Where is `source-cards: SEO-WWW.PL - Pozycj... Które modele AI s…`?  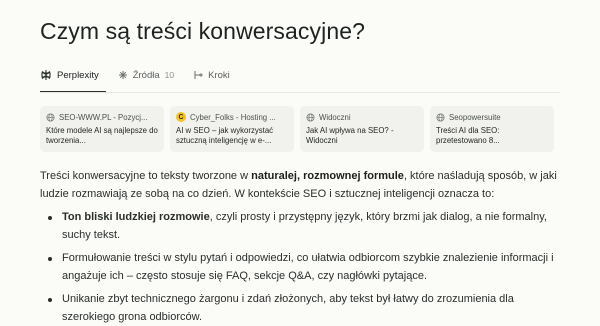
source-cards: SEO-WWW.PL - Pozycj... Które modele AI s… is located at coordinates (300, 129).